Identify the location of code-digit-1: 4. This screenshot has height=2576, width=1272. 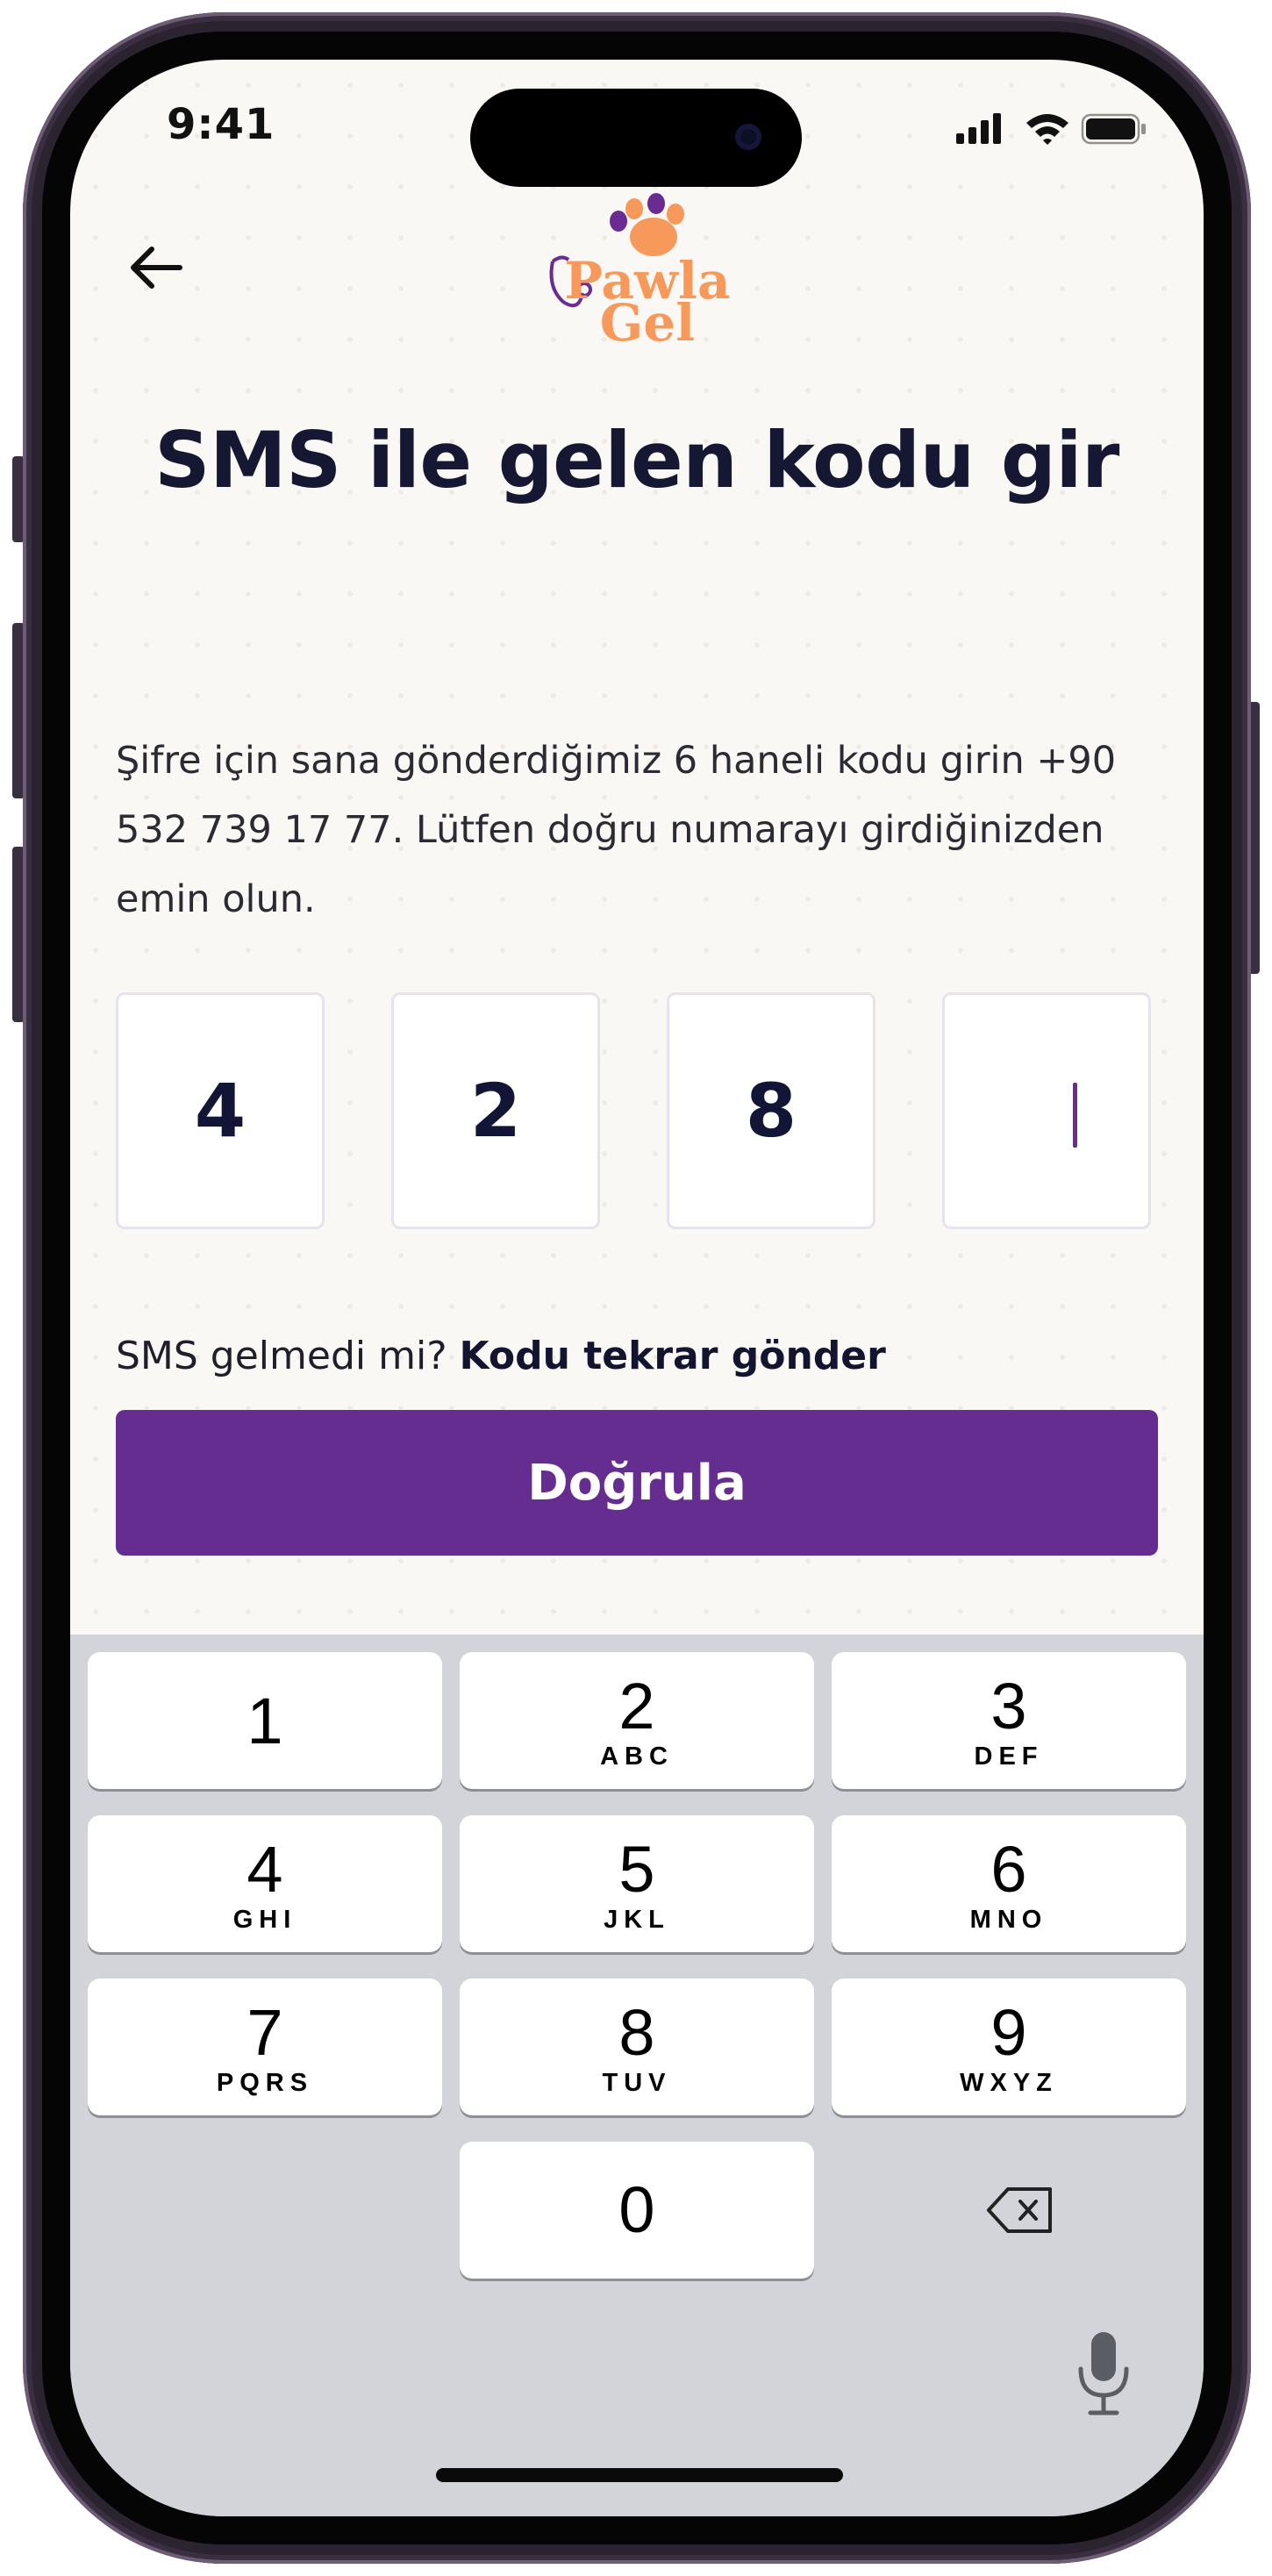
(220, 1110).